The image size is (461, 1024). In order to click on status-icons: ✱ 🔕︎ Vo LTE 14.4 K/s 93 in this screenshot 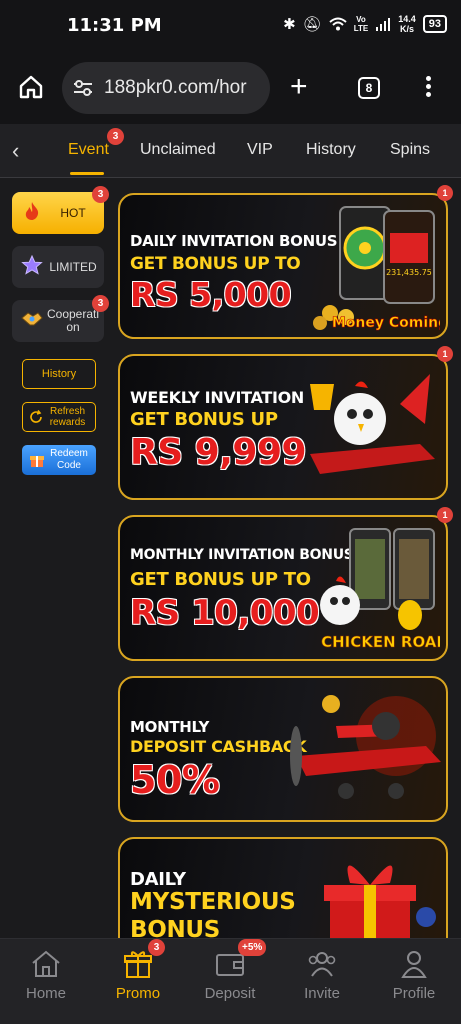, I will do `click(365, 24)`.